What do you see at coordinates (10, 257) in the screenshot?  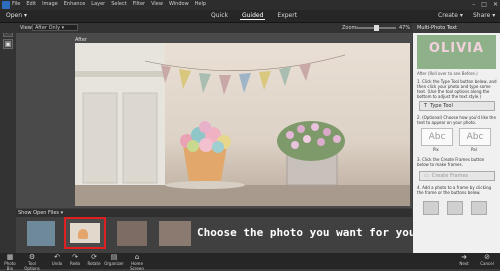 I see `photo-bin-icon: ▦` at bounding box center [10, 257].